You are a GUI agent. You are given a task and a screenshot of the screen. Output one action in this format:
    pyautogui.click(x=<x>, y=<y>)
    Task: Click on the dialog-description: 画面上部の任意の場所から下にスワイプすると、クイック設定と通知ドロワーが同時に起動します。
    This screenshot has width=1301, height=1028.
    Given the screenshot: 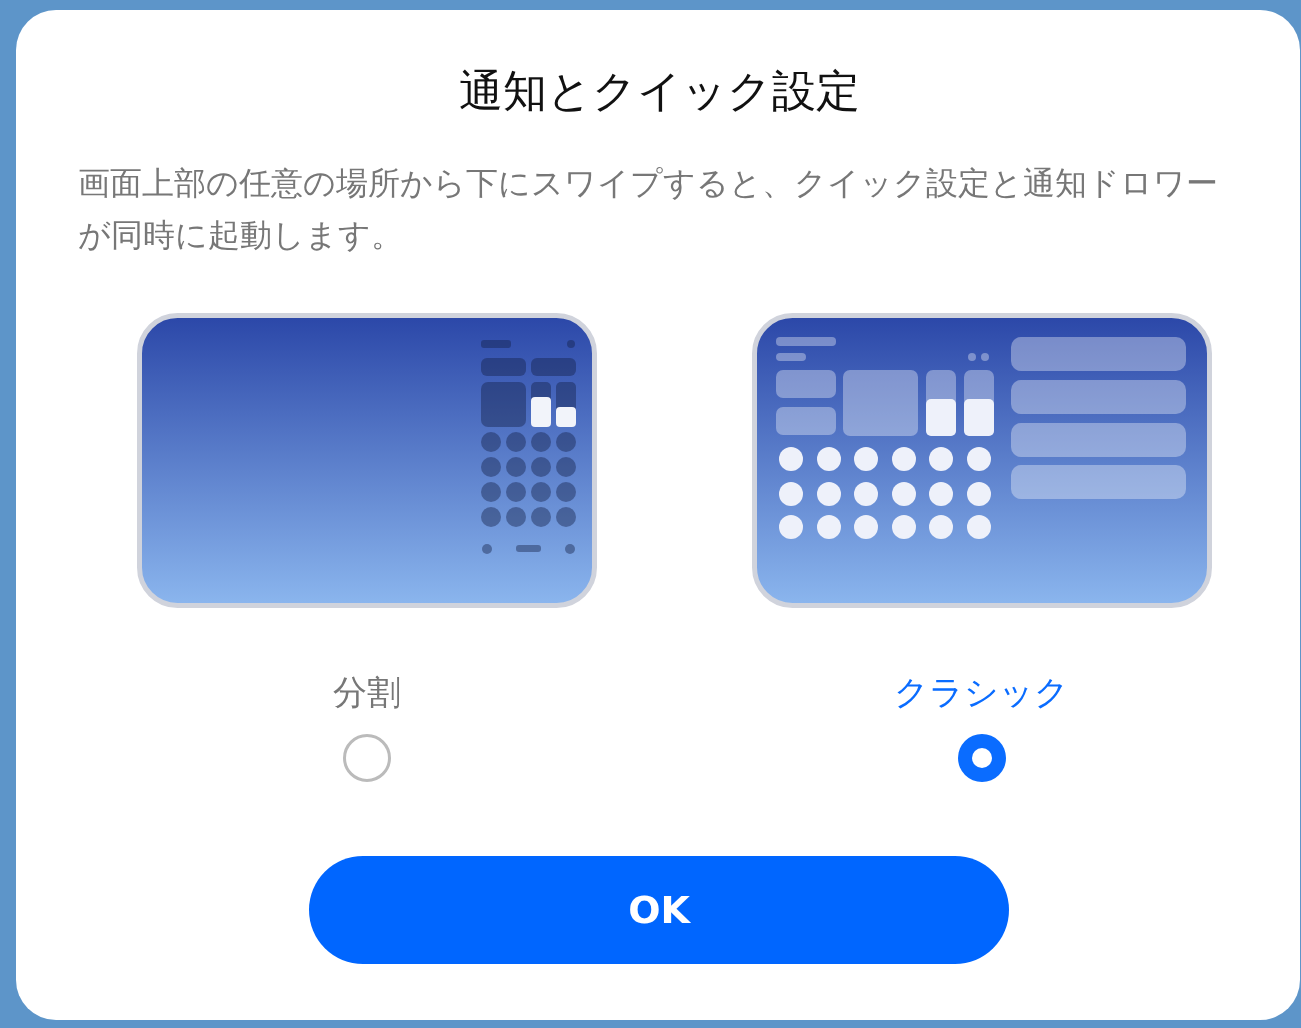 What is the action you would take?
    pyautogui.click(x=648, y=209)
    